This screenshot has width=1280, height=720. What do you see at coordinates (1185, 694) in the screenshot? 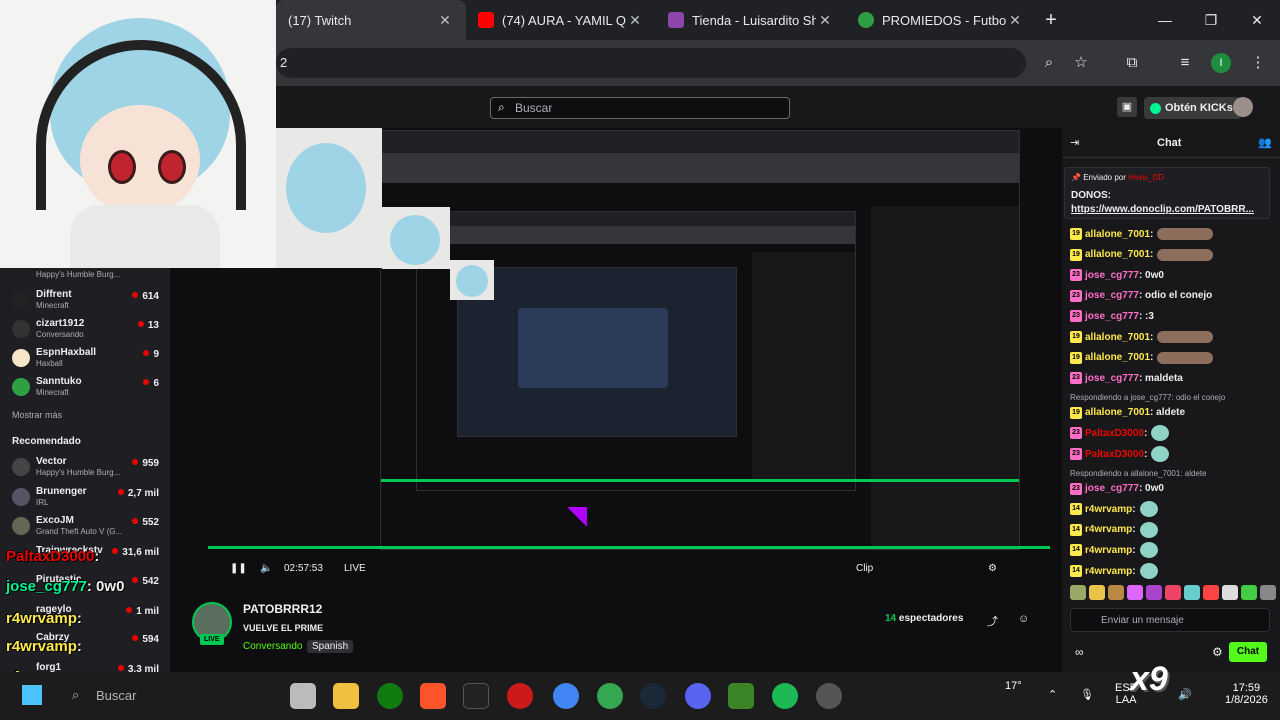
I see `speaker-icon: 🔊` at bounding box center [1185, 694].